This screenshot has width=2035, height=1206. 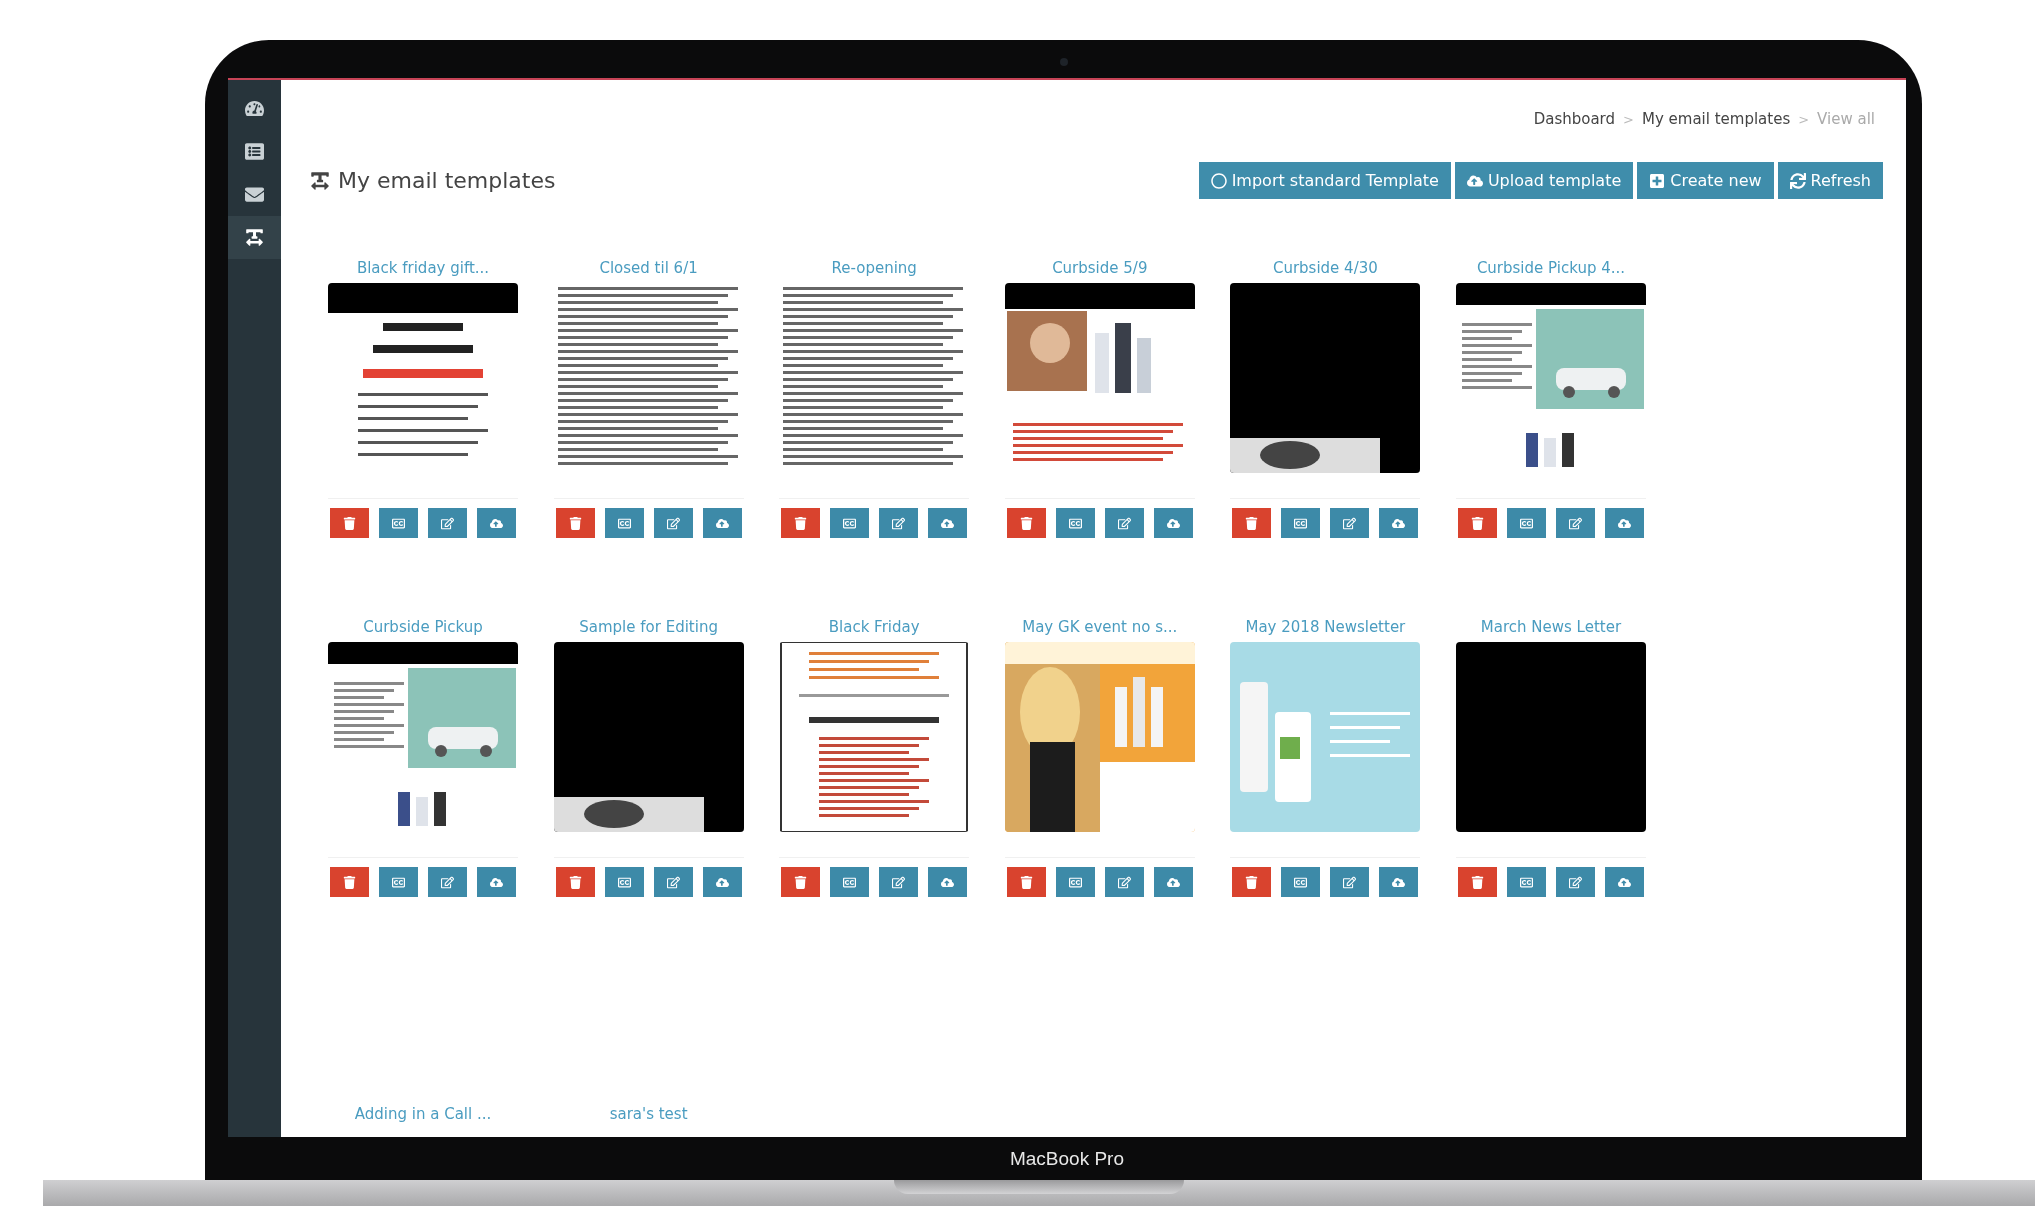 I want to click on breadcrumb-link: View all, so click(x=1846, y=119).